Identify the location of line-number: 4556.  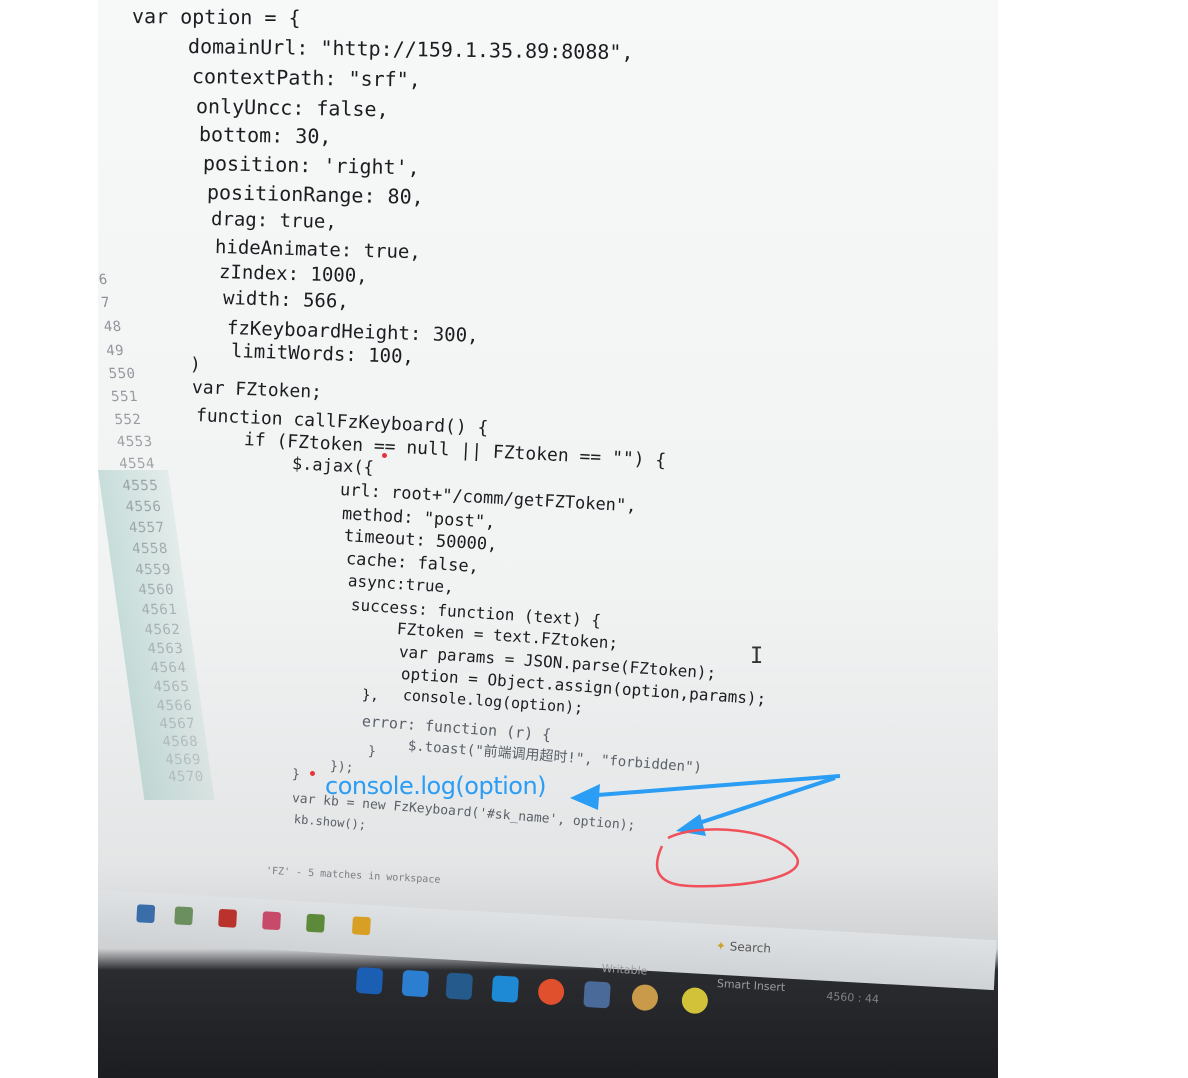
(143, 507).